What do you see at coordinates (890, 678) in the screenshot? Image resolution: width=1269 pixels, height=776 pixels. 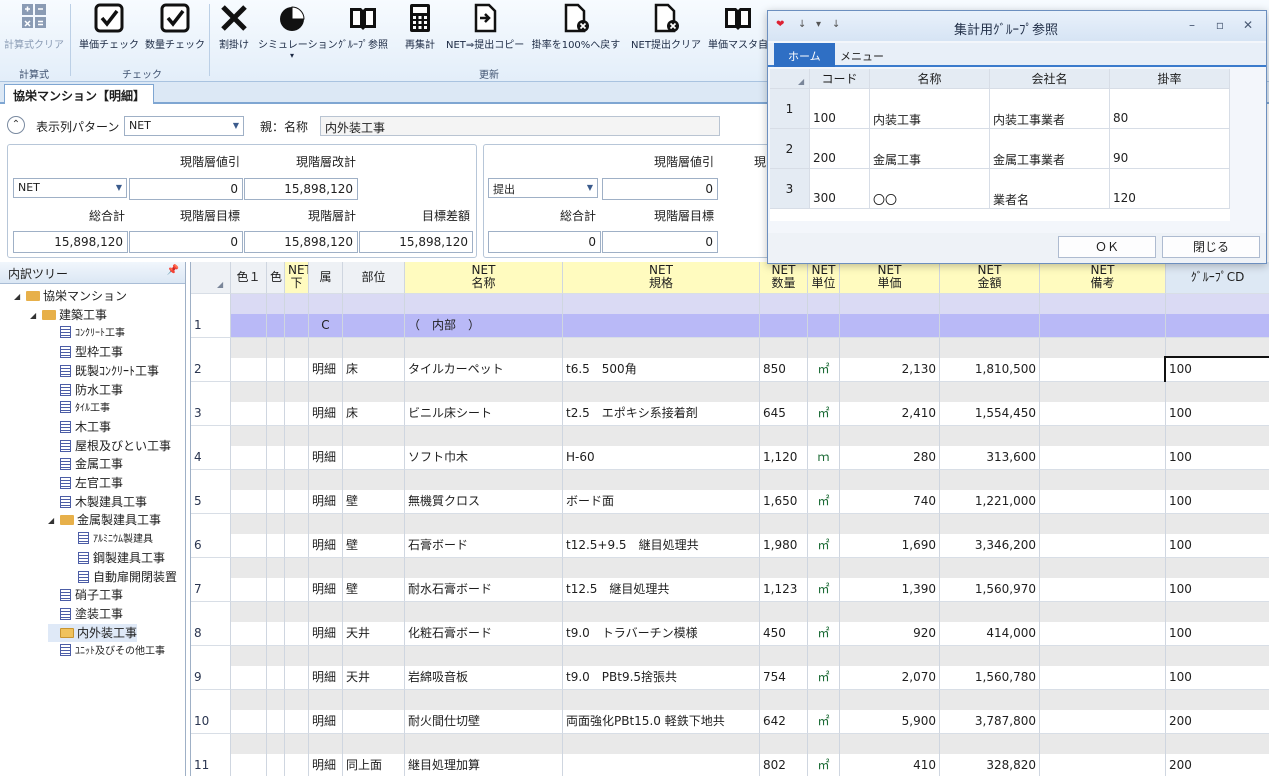 I see `price-cell: 2,070` at bounding box center [890, 678].